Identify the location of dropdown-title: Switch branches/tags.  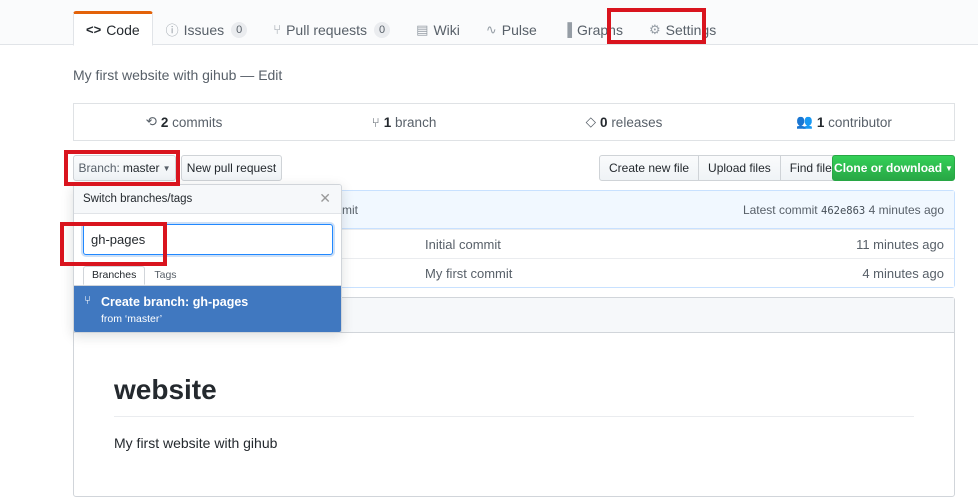
(138, 199).